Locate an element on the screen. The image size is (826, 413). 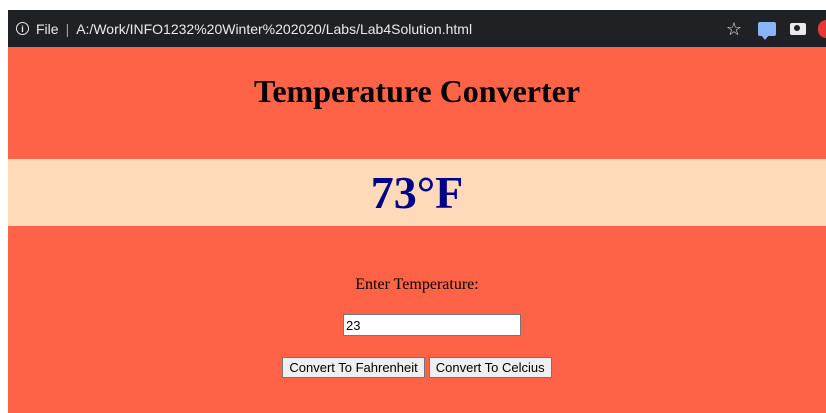
convert-to-fahrenheit-button: Convert To Fahrenheit is located at coordinates (353, 367).